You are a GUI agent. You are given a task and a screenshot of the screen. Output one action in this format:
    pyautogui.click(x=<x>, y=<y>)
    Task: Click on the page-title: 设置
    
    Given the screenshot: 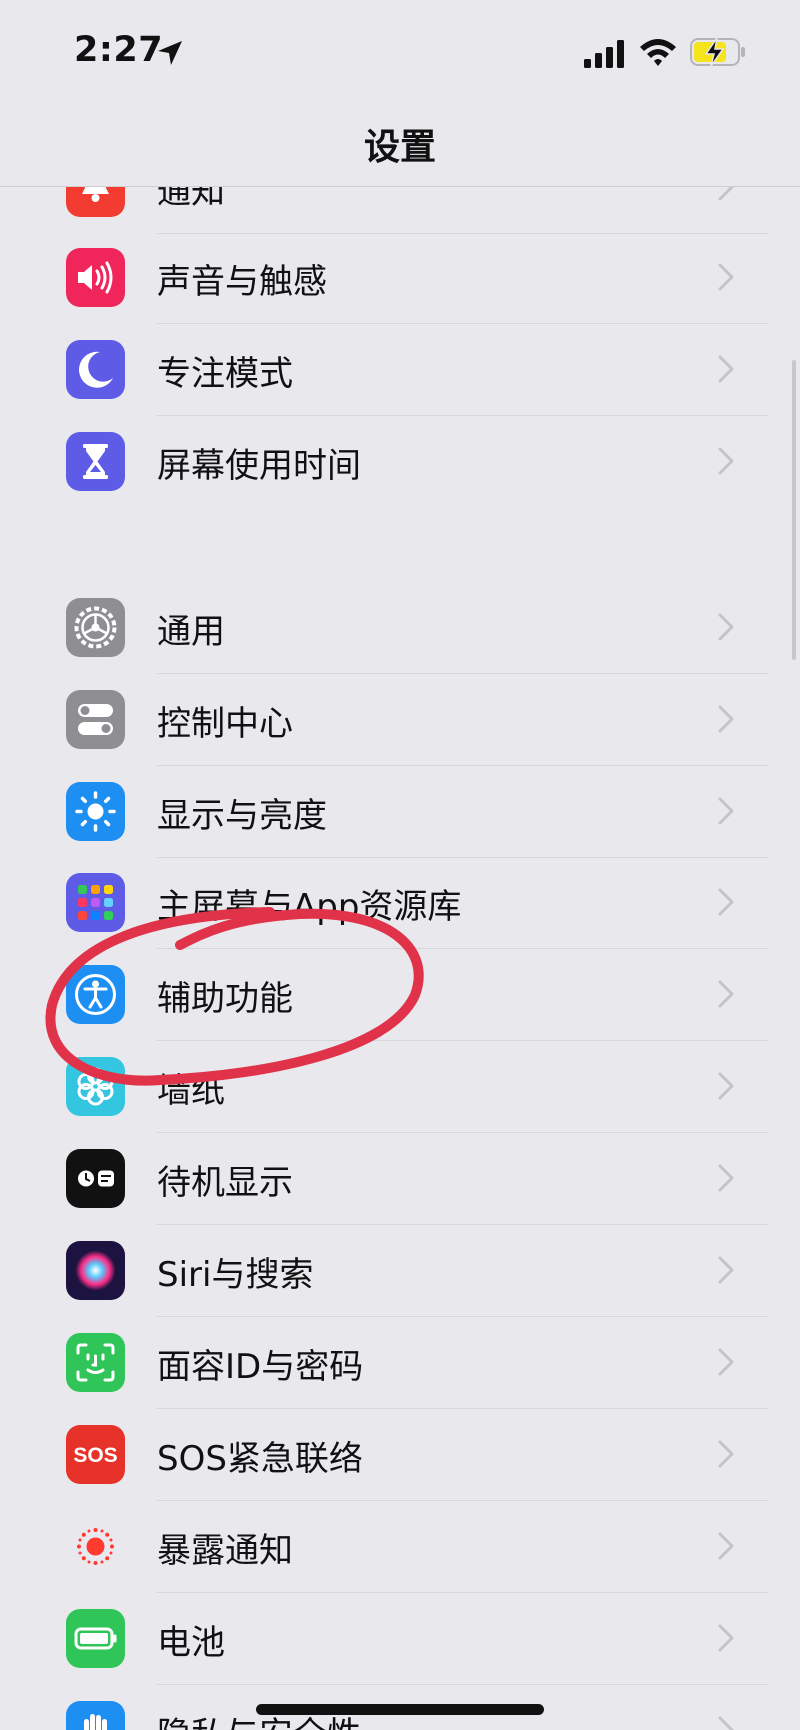 What is the action you would take?
    pyautogui.click(x=399, y=147)
    